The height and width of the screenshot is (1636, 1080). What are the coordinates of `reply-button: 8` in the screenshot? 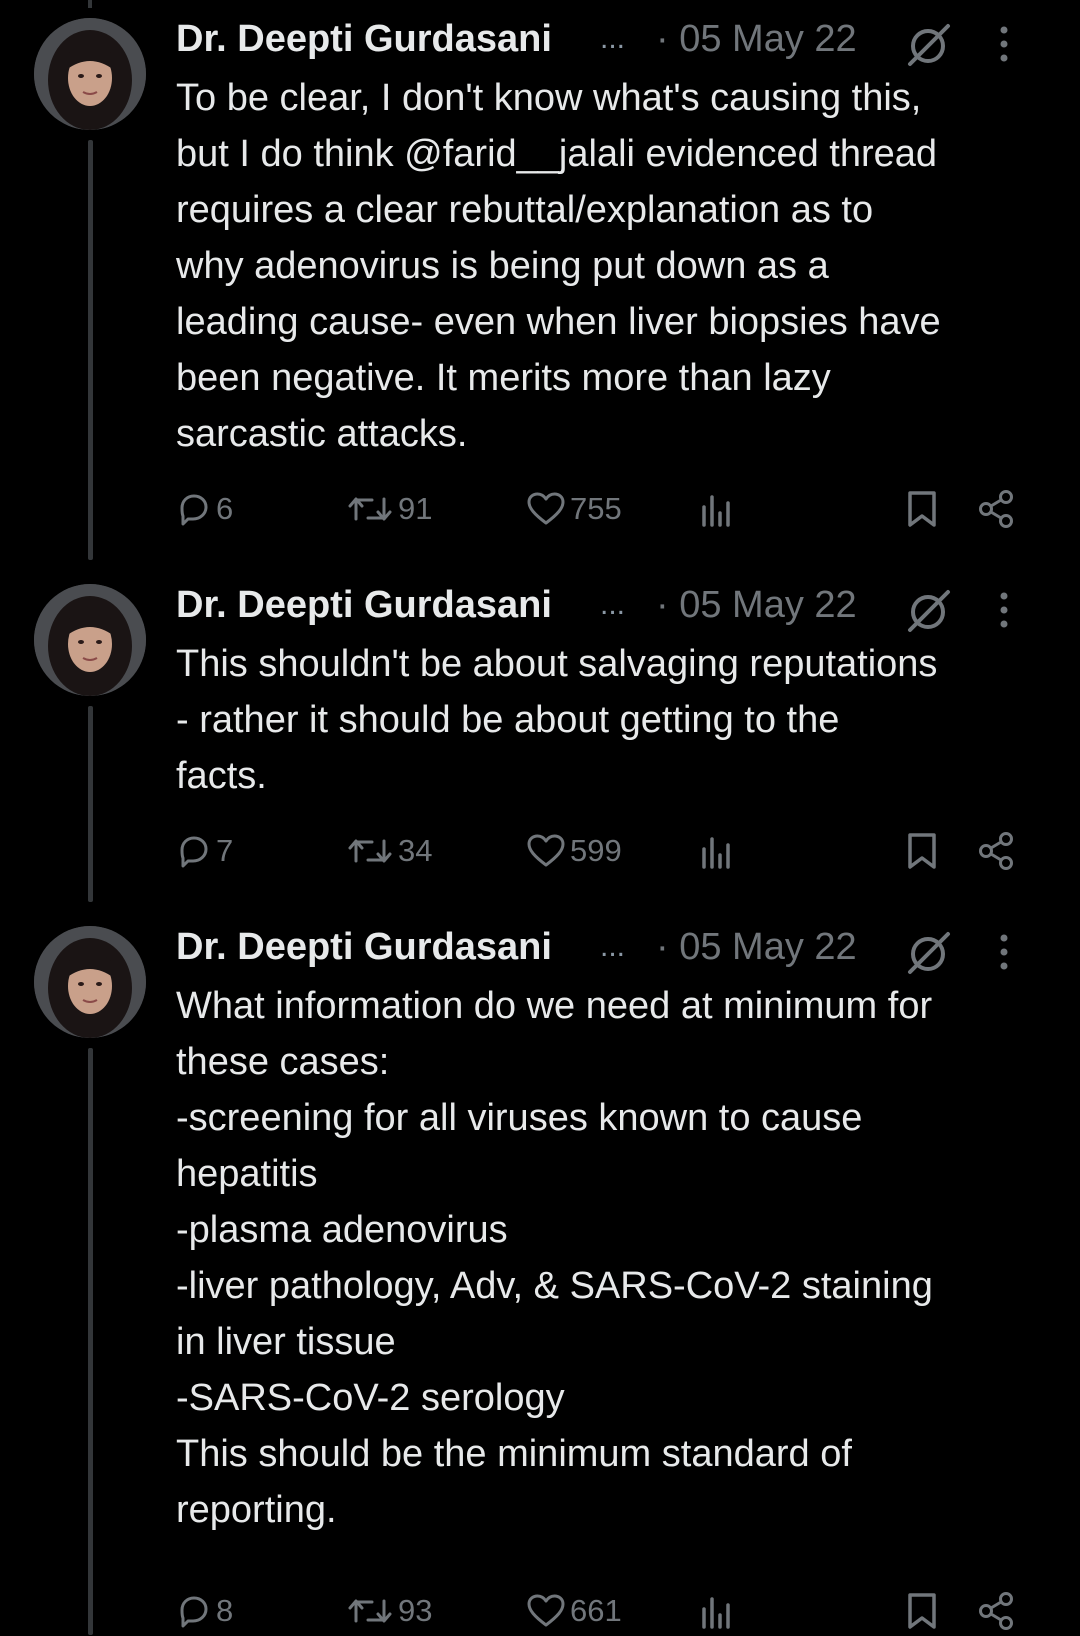 It's located at (204, 1611).